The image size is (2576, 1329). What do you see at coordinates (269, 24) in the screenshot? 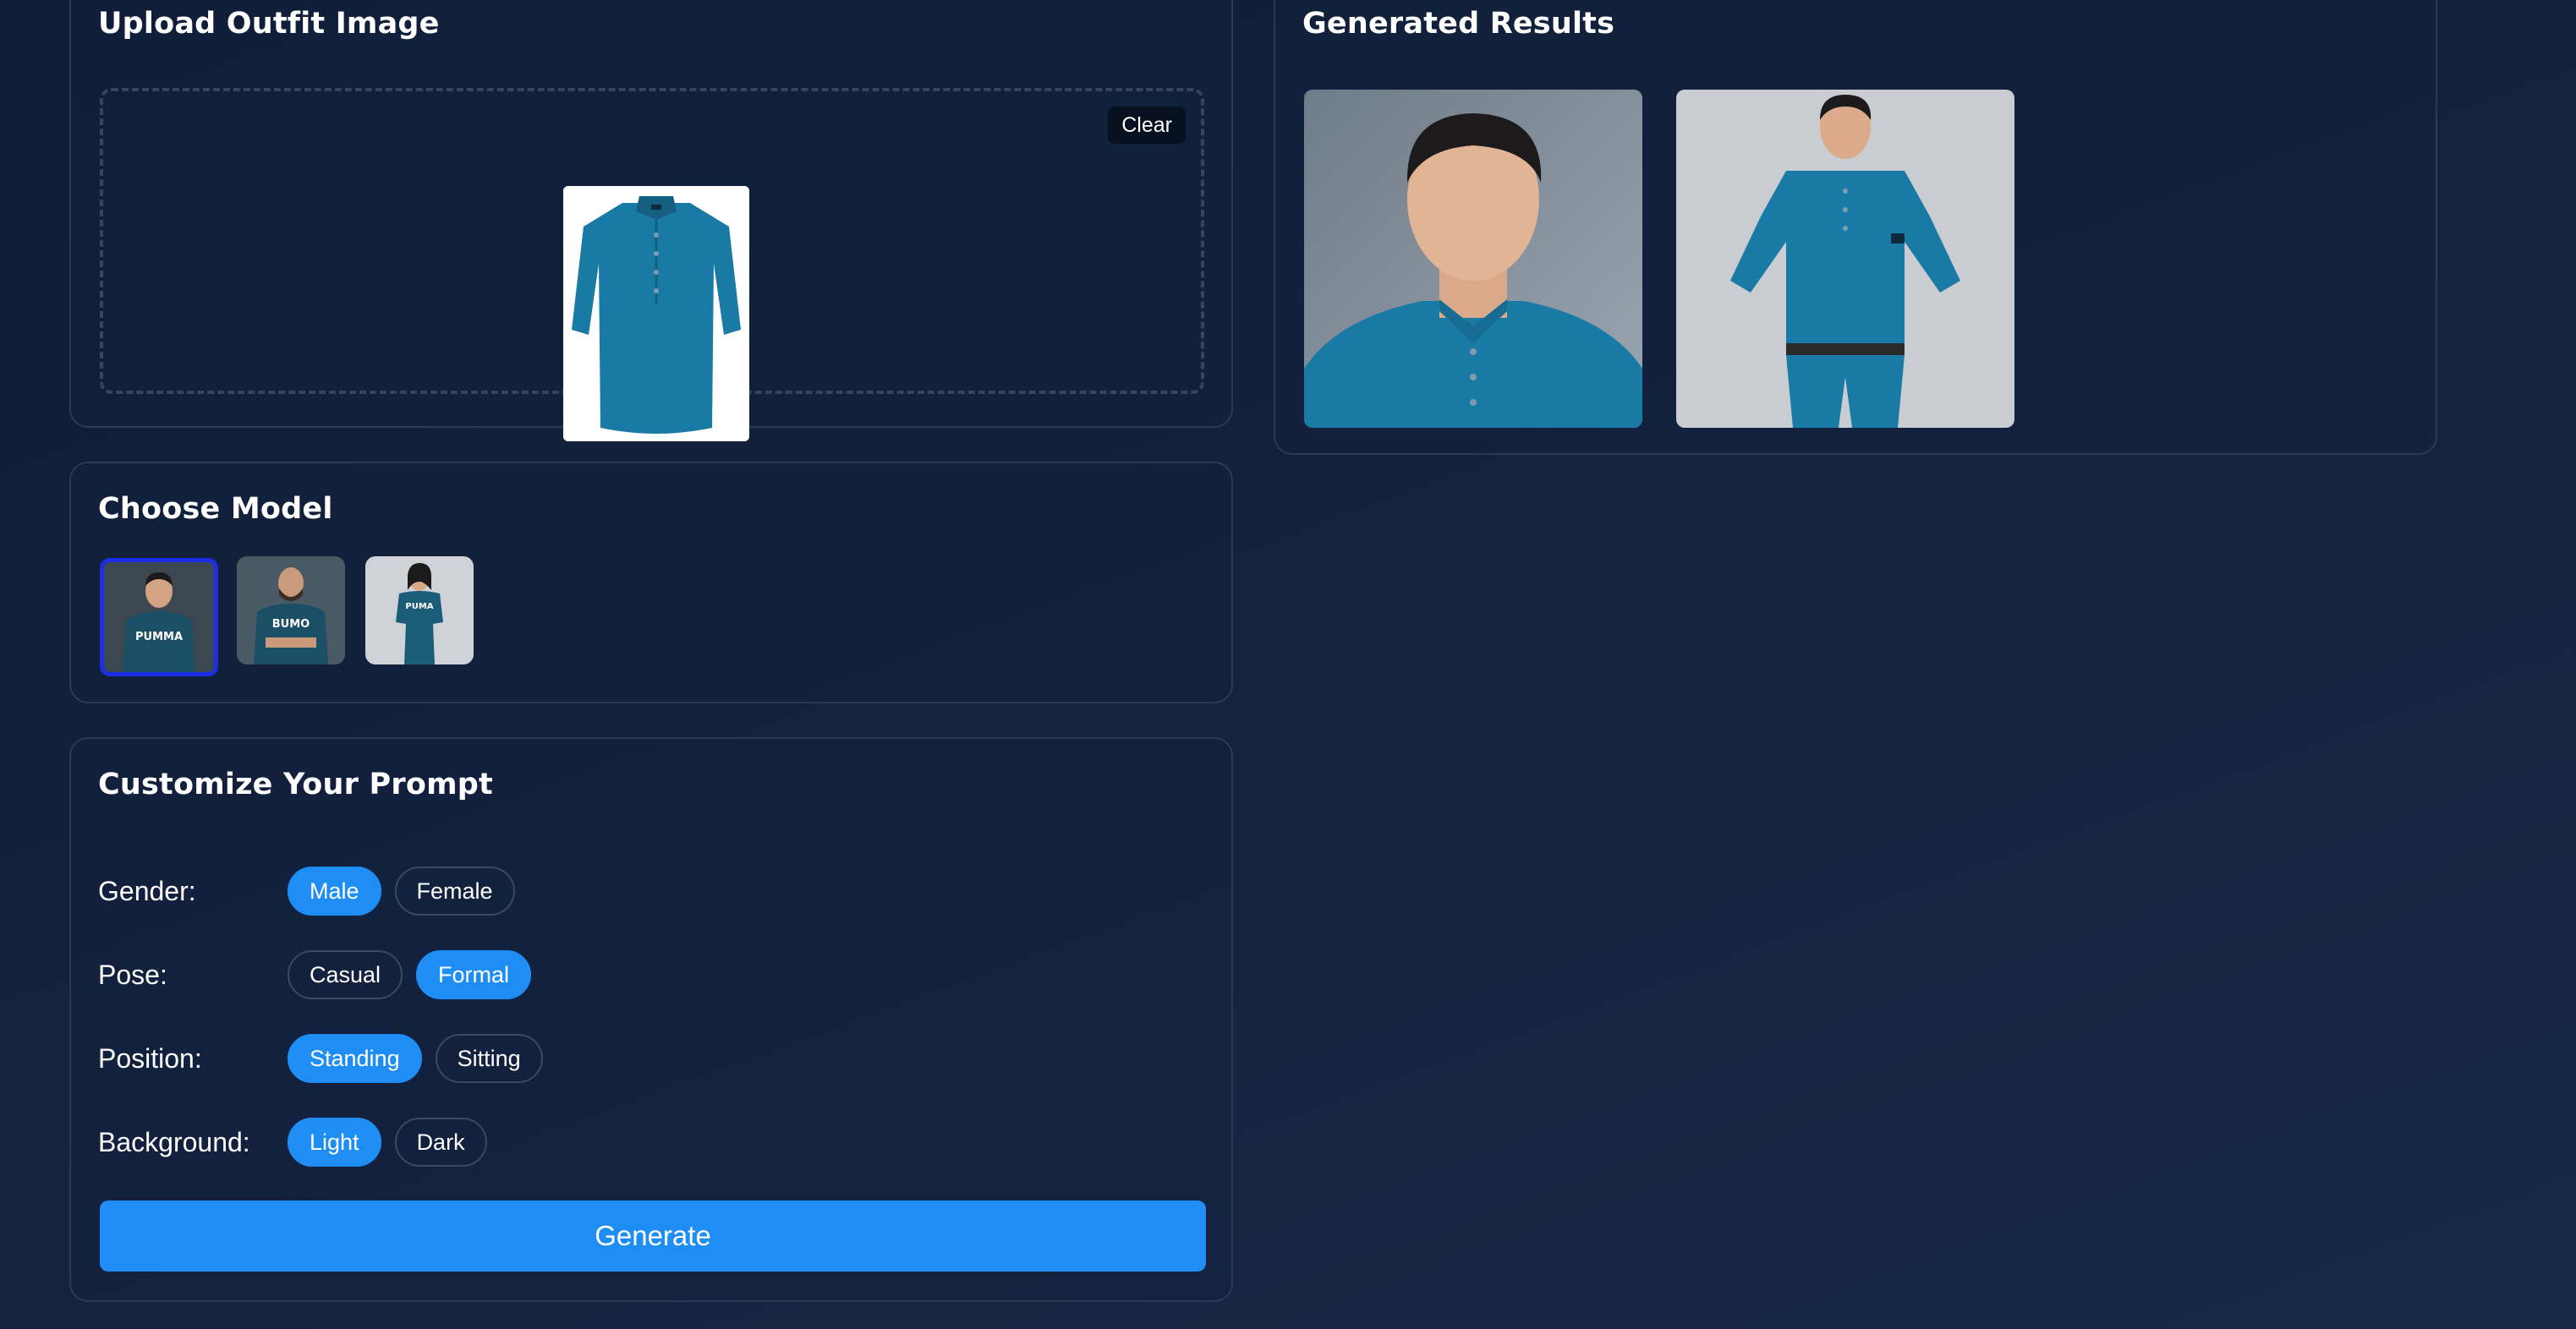
I see `upload-panel-title: Upload Outfit Image` at bounding box center [269, 24].